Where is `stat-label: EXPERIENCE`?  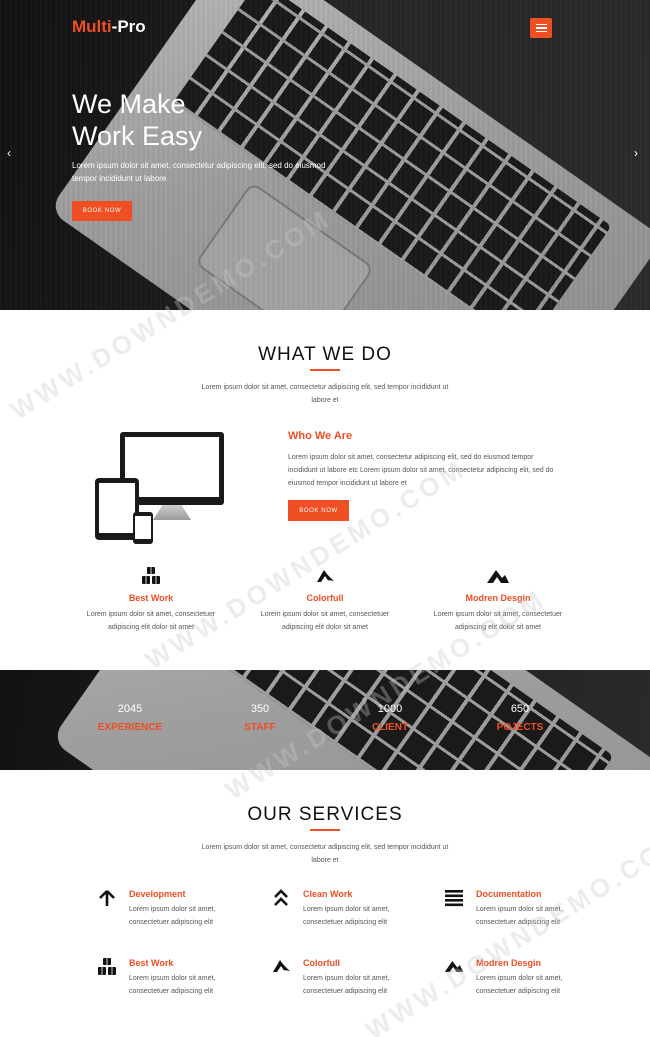 stat-label: EXPERIENCE is located at coordinates (130, 727).